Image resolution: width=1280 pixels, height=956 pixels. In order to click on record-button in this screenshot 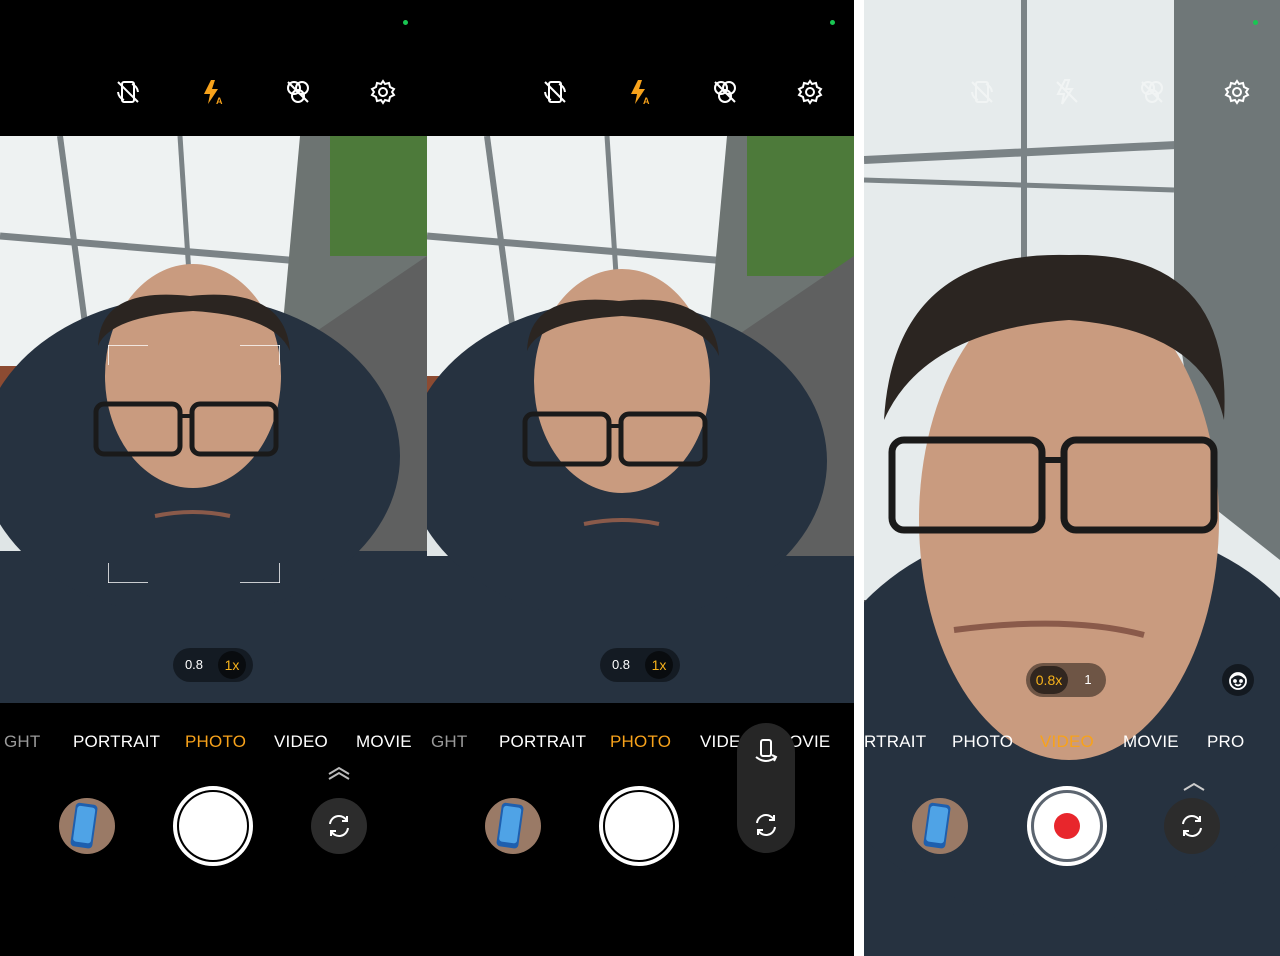, I will do `click(1067, 826)`.